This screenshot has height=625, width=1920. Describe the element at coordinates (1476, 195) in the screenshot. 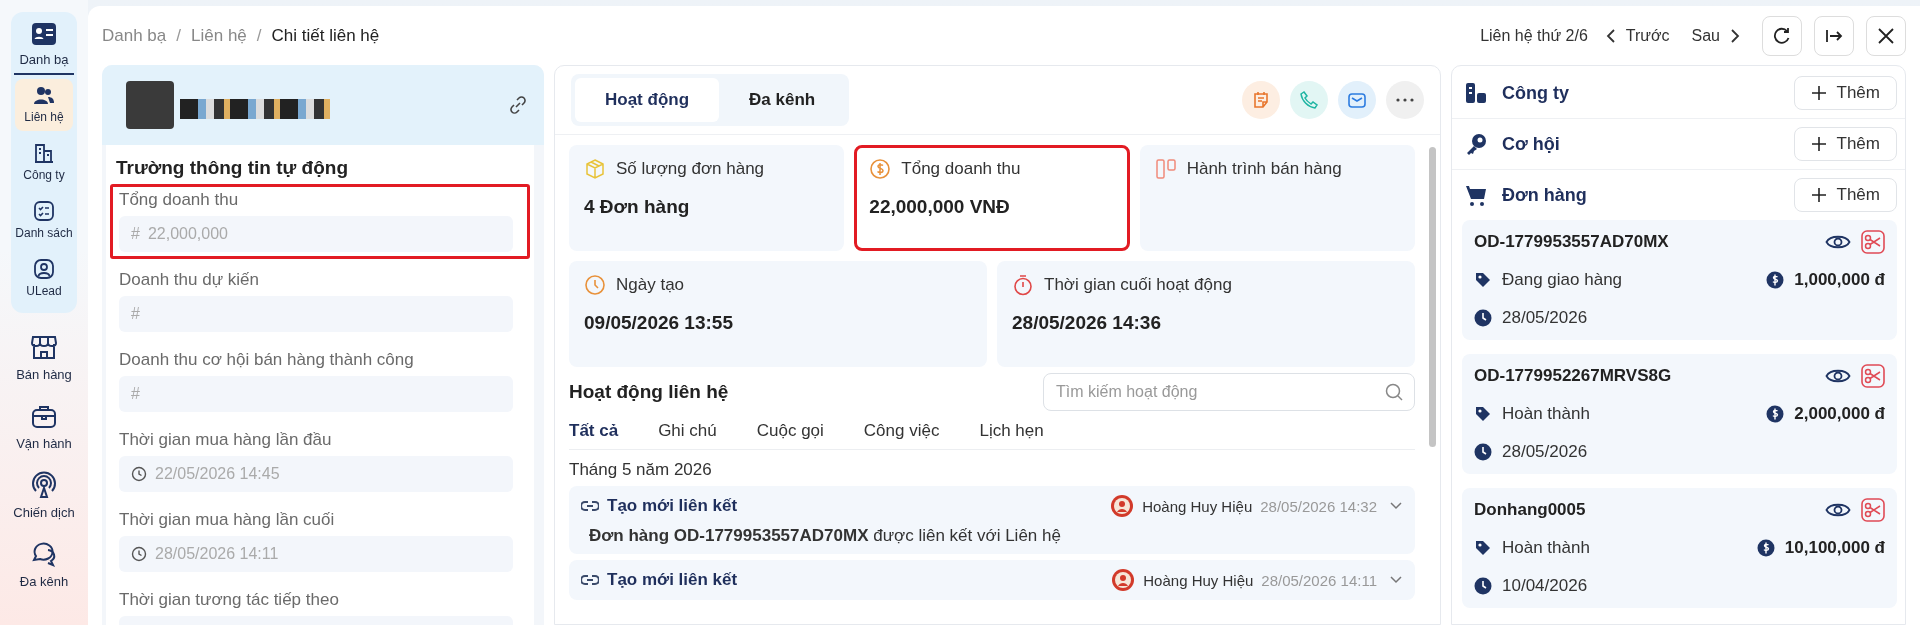

I see `cart-icon` at that location.